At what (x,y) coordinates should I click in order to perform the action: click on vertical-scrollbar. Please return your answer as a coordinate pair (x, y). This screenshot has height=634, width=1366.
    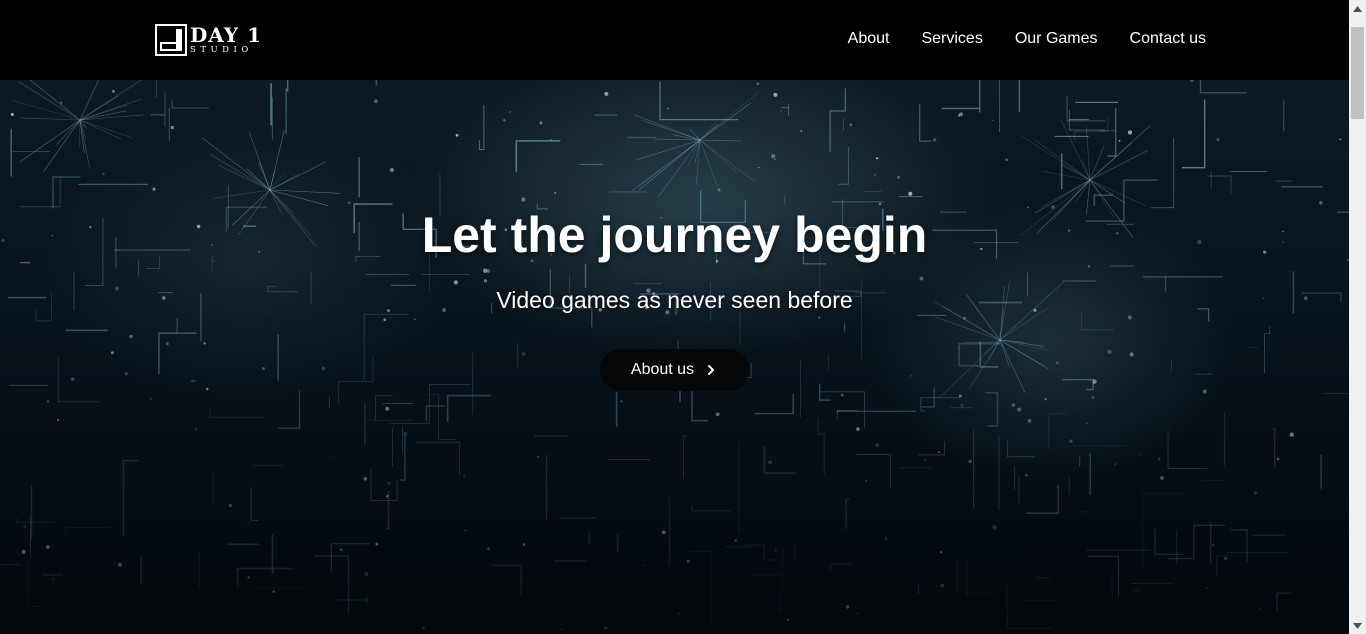
    Looking at the image, I should click on (1357, 317).